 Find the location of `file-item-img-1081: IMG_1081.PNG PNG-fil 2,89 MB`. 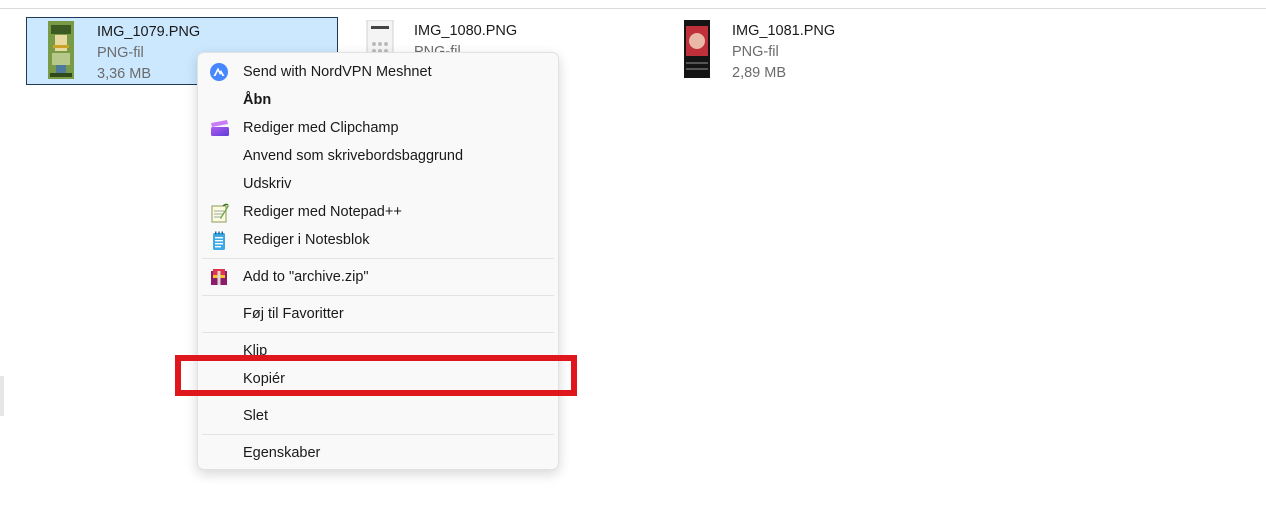

file-item-img-1081: IMG_1081.PNG PNG-fil 2,89 MB is located at coordinates (818, 51).